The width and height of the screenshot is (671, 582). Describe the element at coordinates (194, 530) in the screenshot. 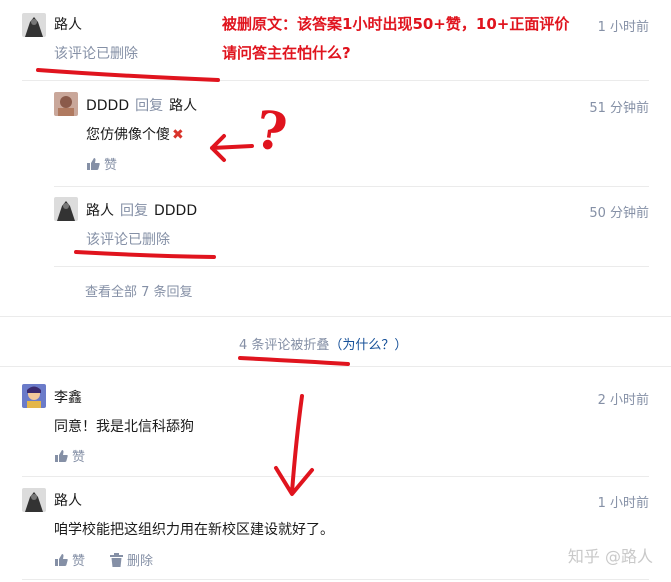

I see `comment-content: 咱学校能把这组织力用在新校区建设就好了。` at that location.